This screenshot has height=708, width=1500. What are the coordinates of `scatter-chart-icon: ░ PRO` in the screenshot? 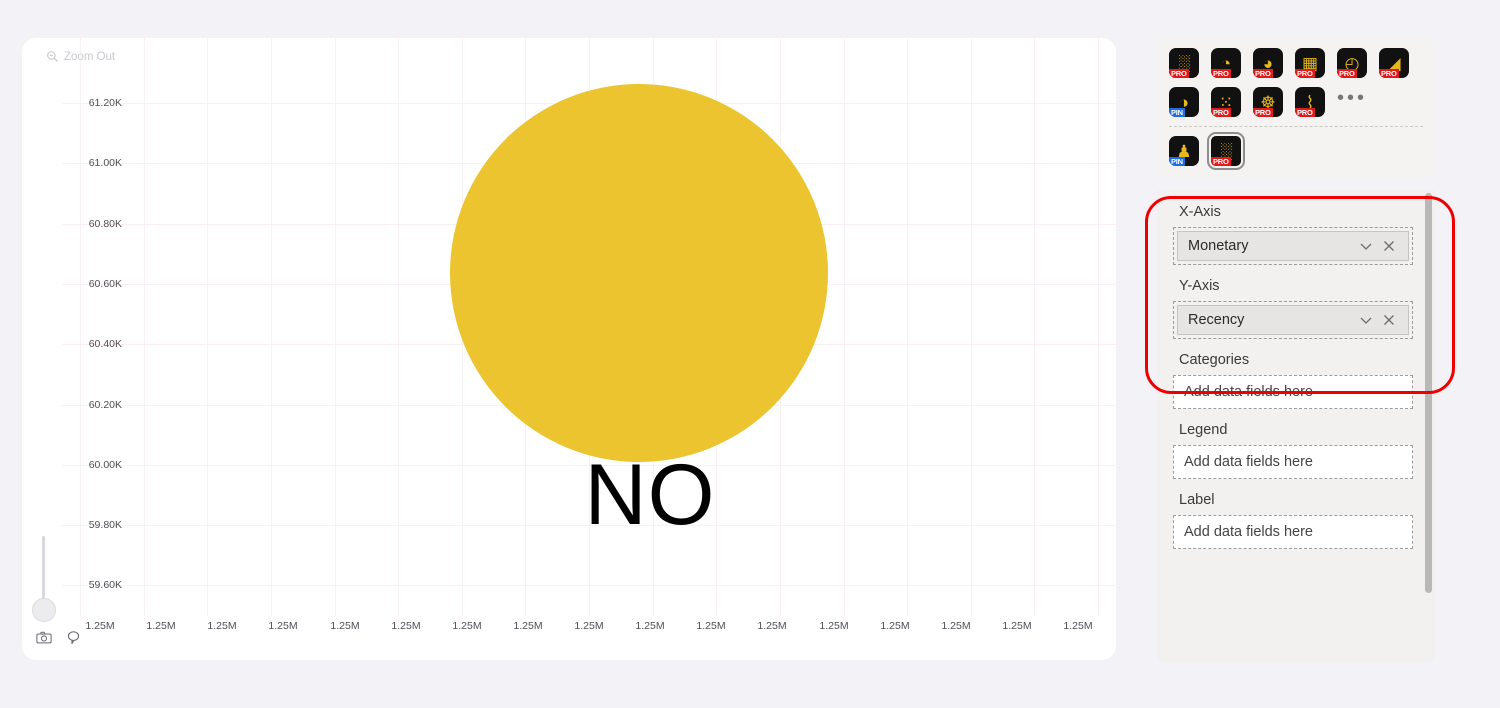 It's located at (1184, 63).